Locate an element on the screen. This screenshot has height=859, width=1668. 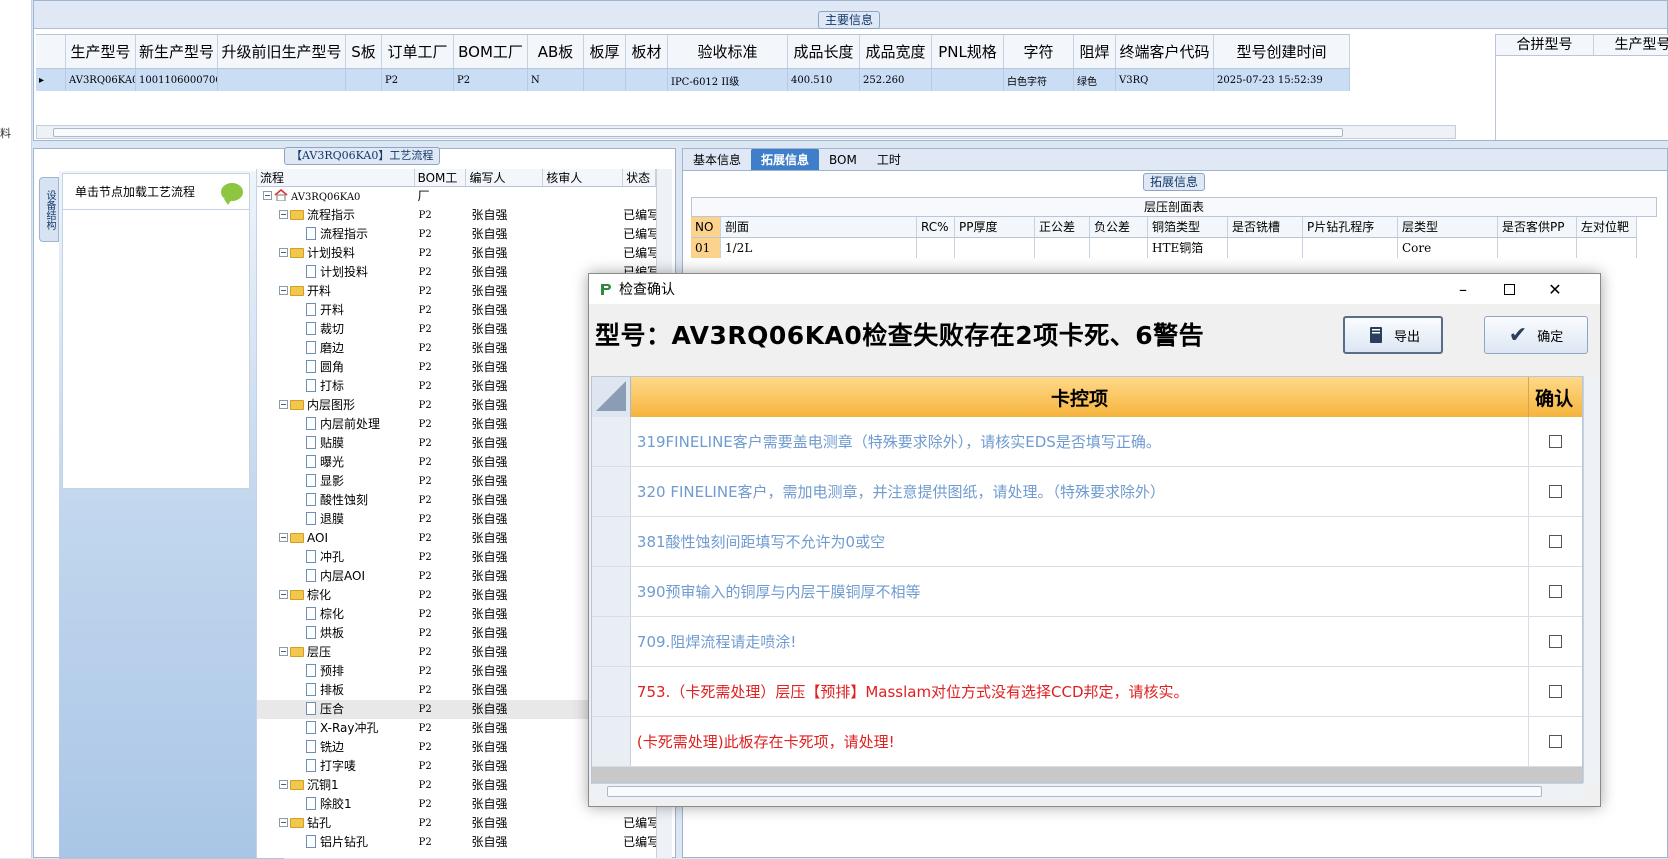
tree-node: − AOI is located at coordinates (336, 538).